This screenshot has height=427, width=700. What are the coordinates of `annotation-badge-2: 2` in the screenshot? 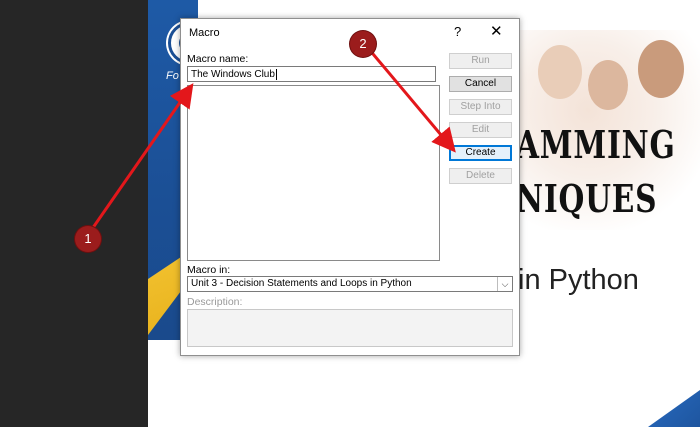 It's located at (363, 44).